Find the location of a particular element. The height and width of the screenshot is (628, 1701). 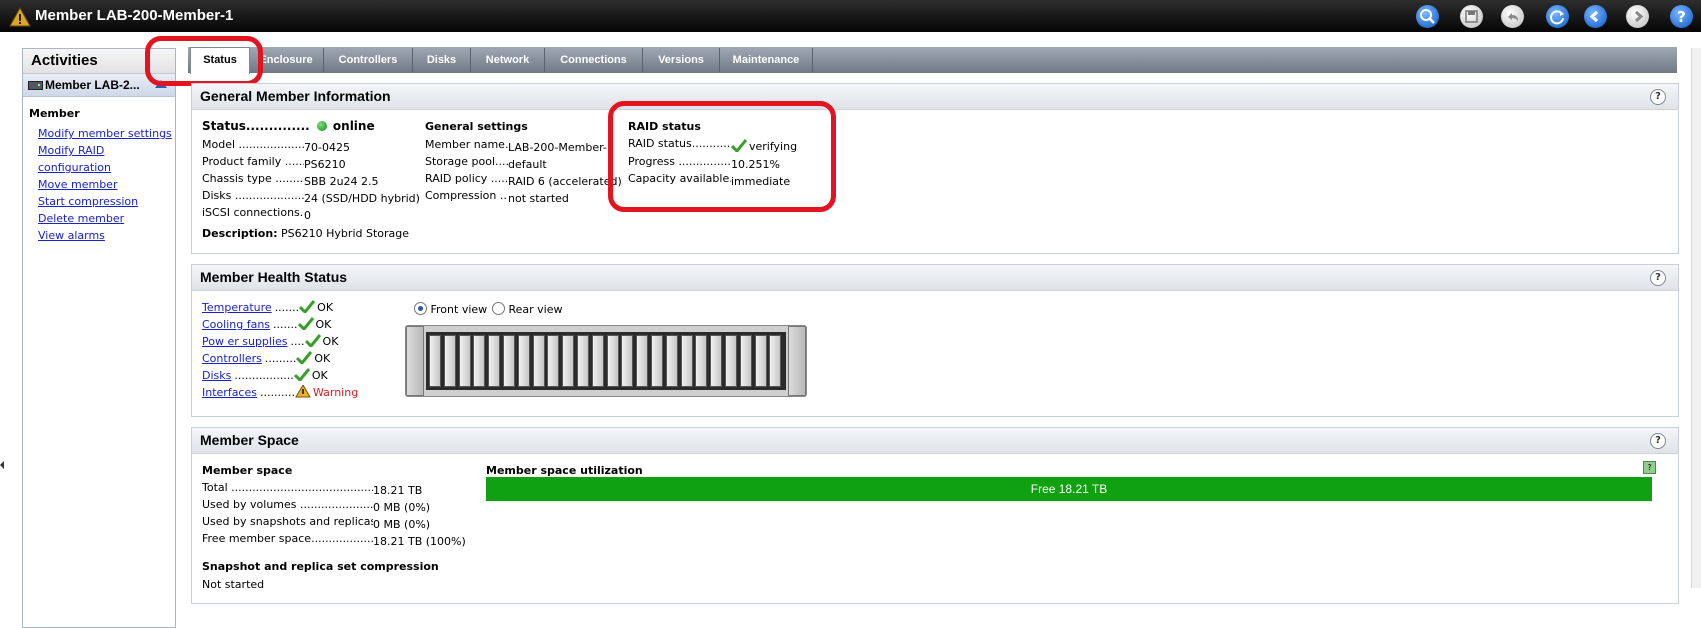

help-icon: ? is located at coordinates (1681, 16).